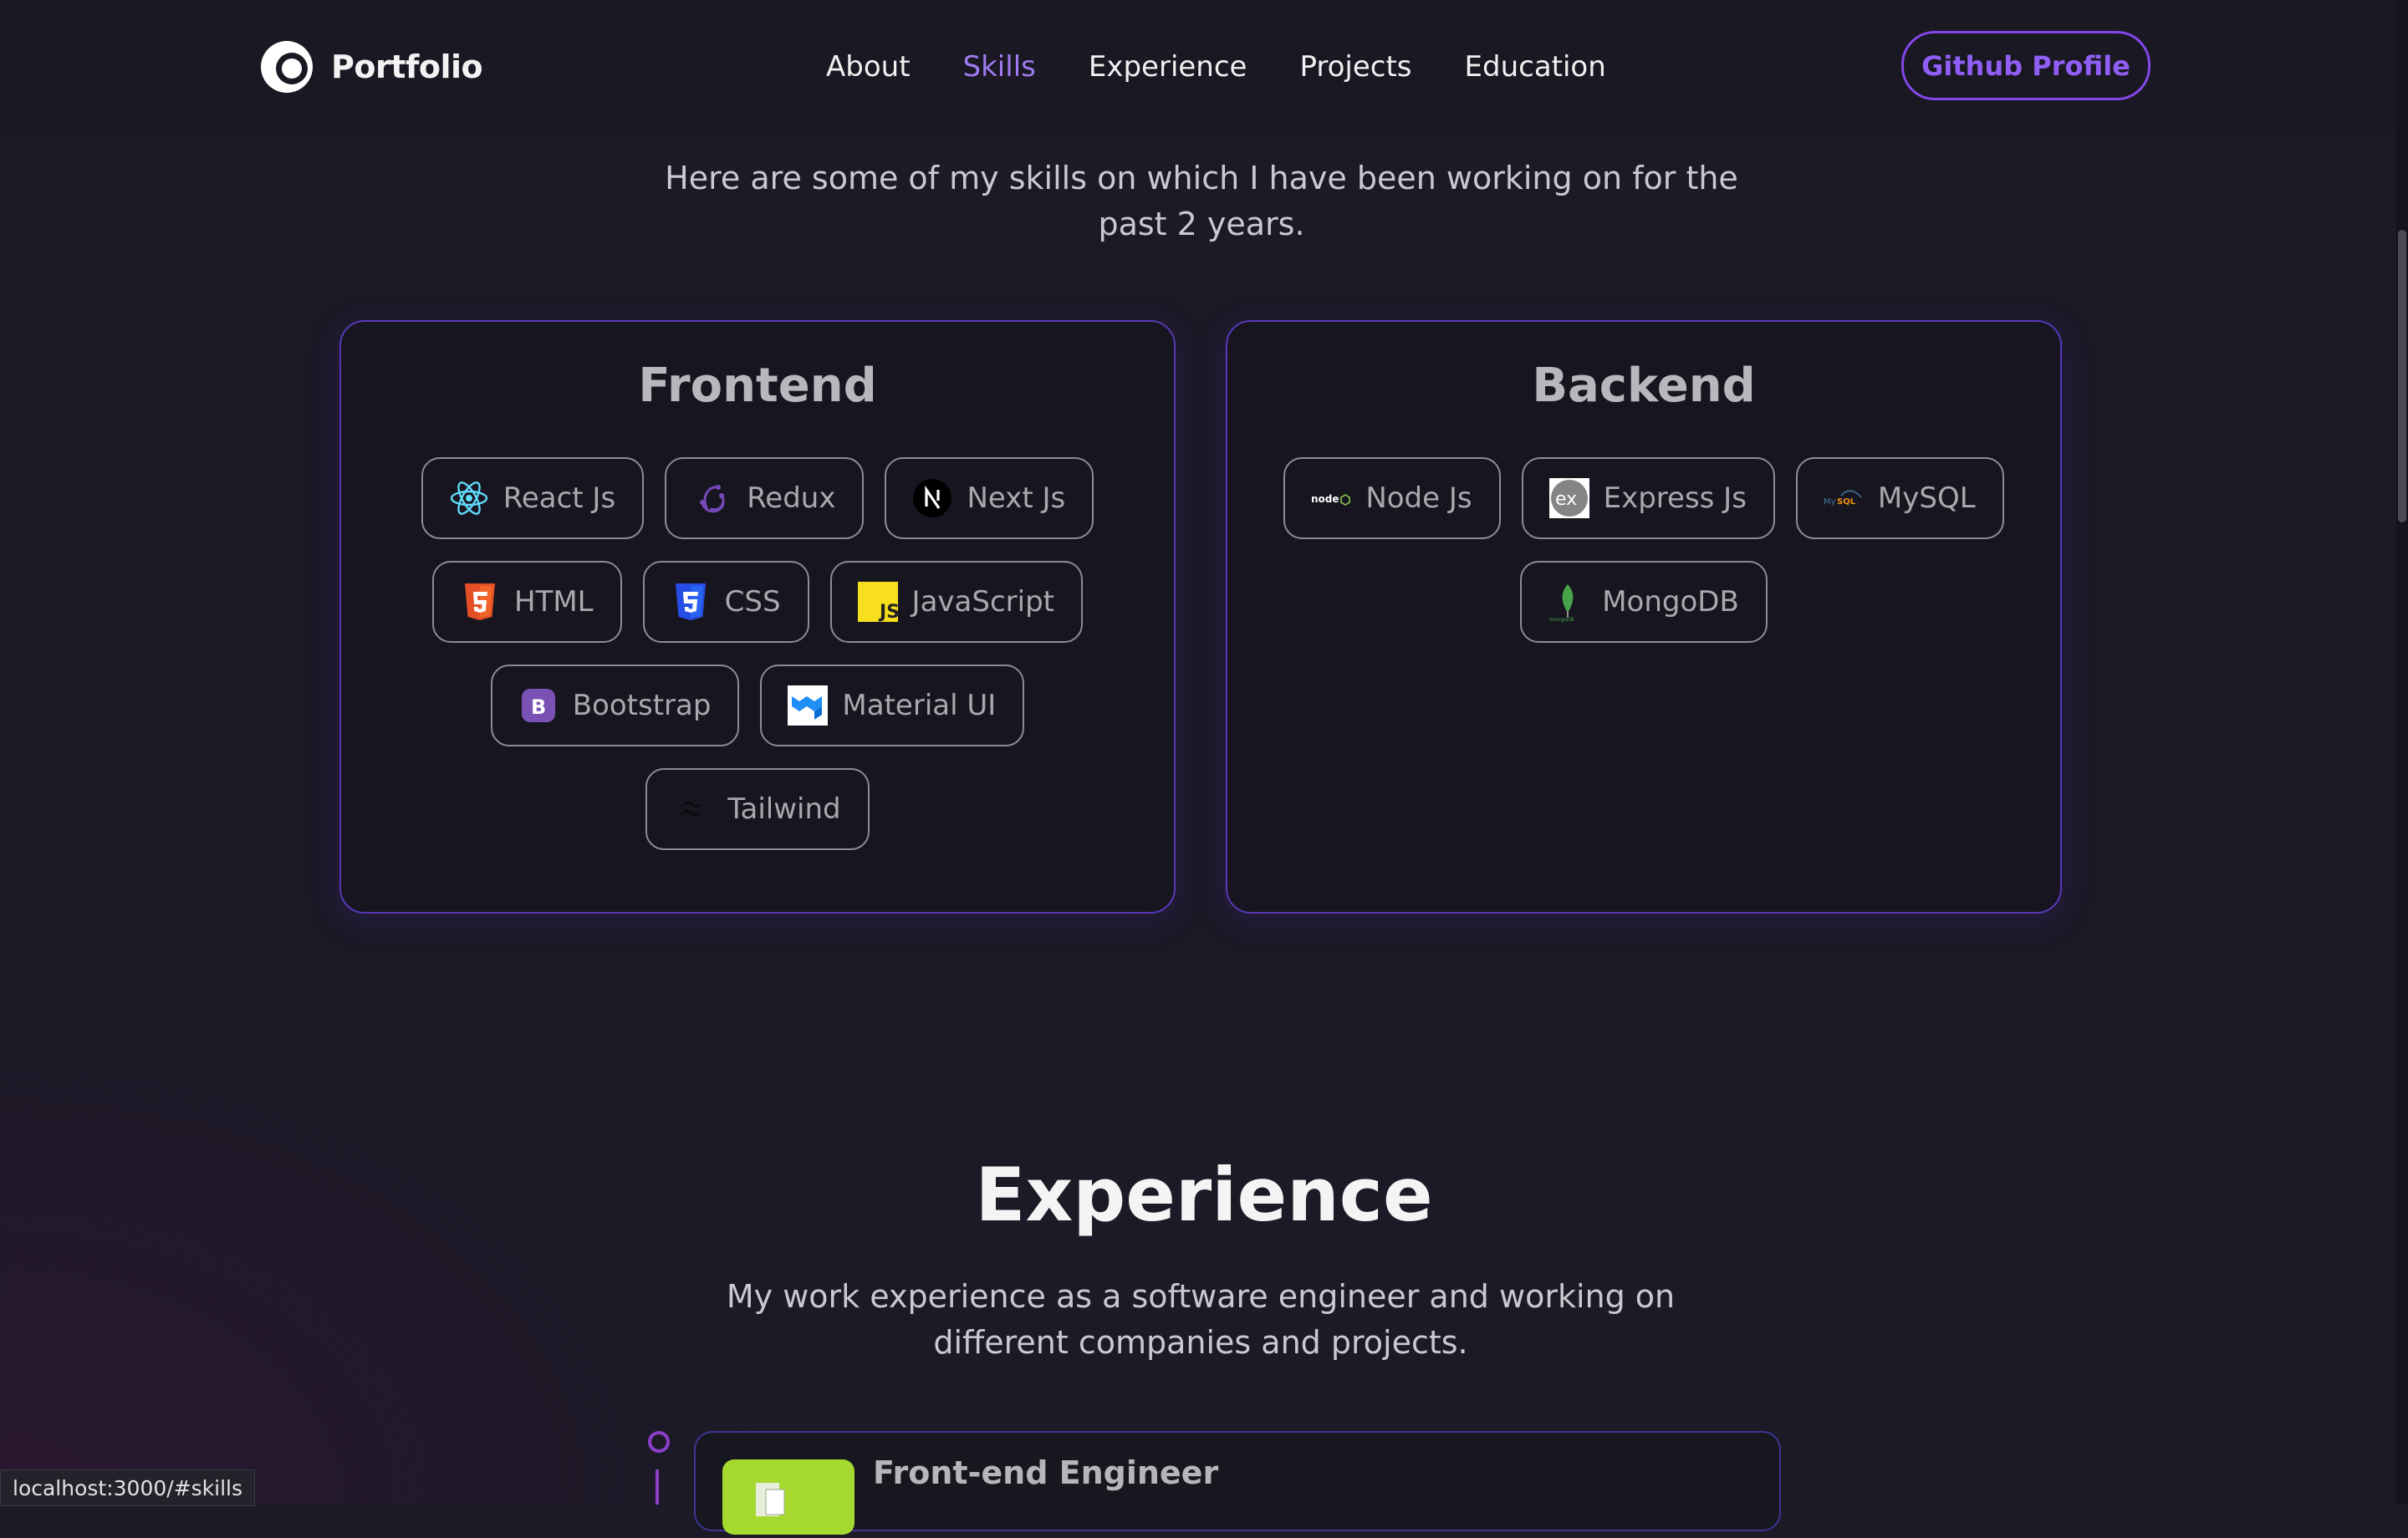  Describe the element at coordinates (757, 706) in the screenshot. I see `skill-row: B Bootstrap Material UI` at that location.